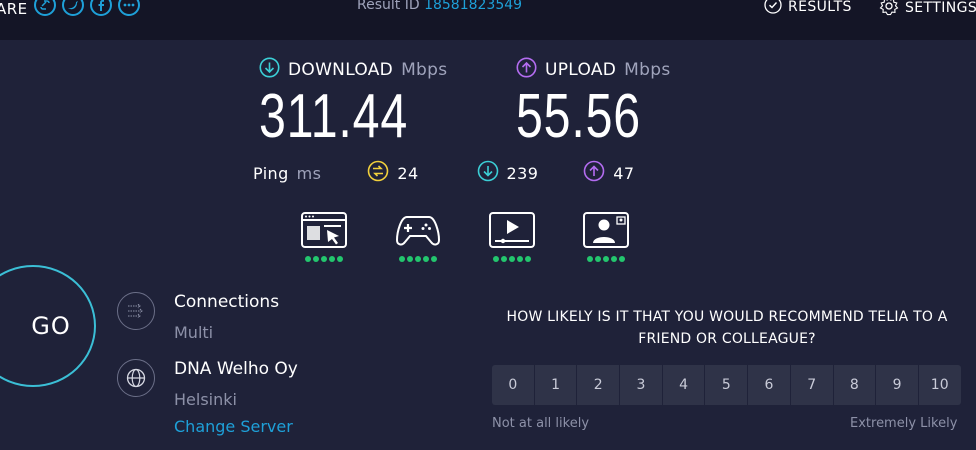 This screenshot has width=976, height=450. I want to click on app-web-browsing, so click(324, 237).